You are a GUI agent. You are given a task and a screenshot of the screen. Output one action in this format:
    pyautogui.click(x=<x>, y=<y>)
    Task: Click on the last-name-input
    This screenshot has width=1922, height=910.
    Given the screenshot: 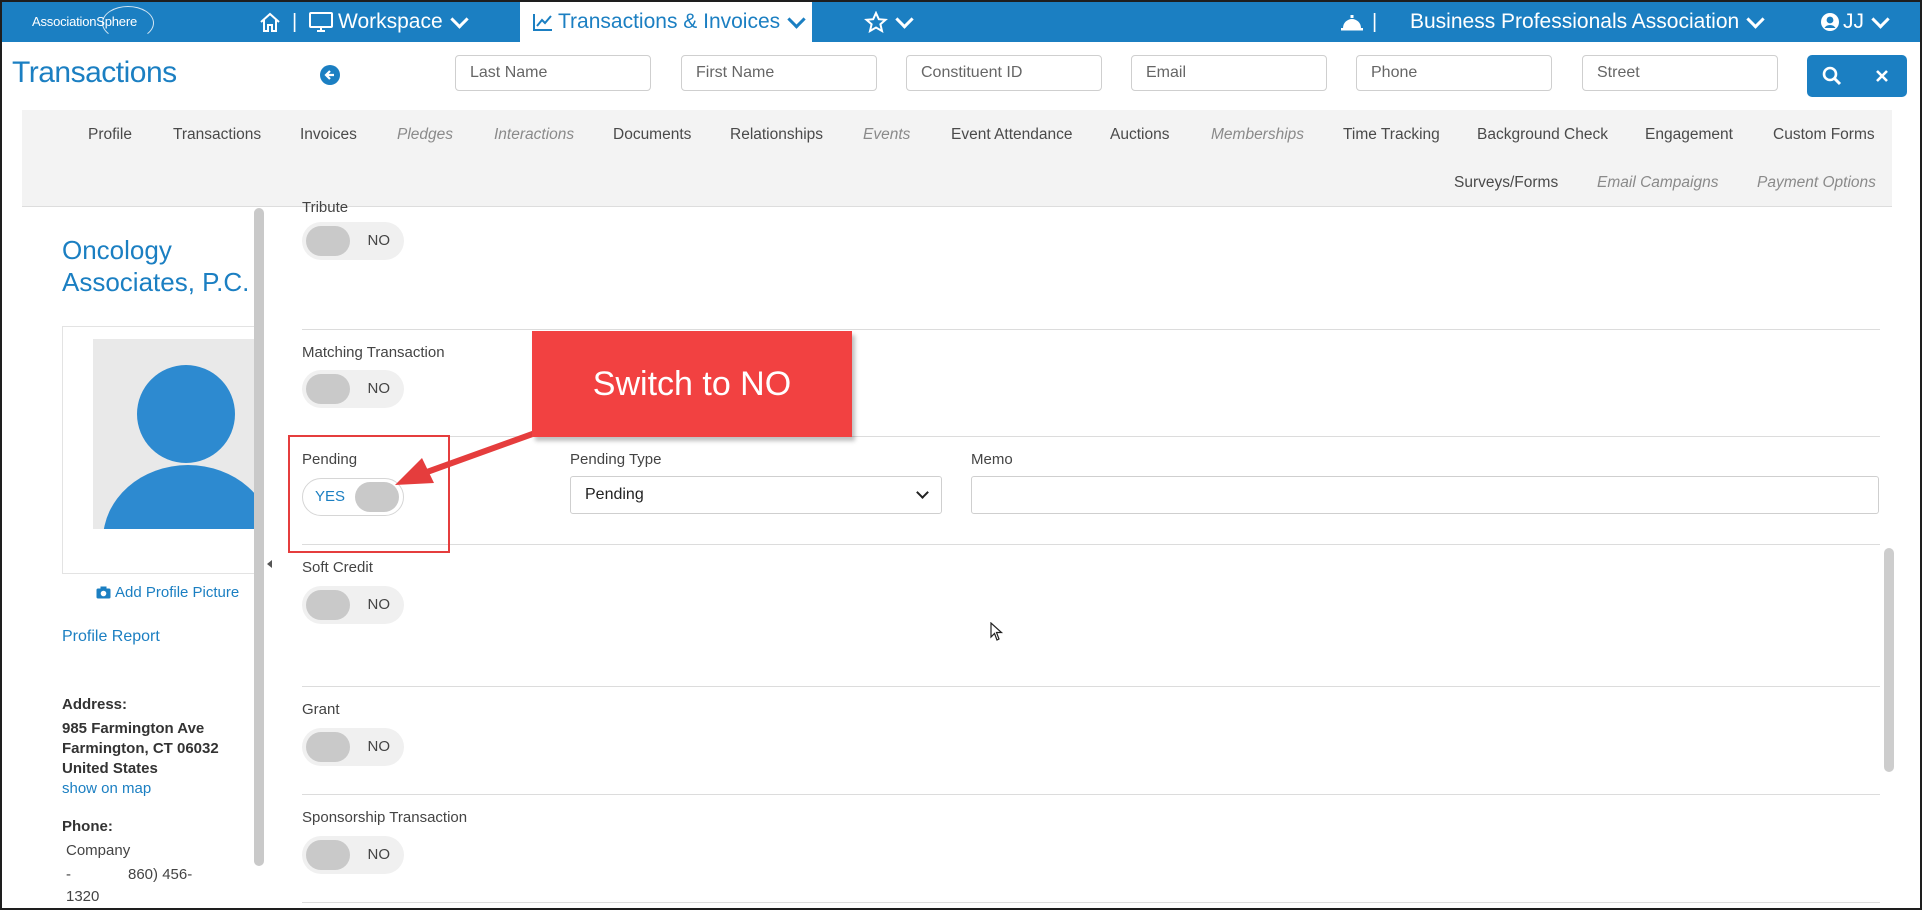 What is the action you would take?
    pyautogui.click(x=553, y=73)
    